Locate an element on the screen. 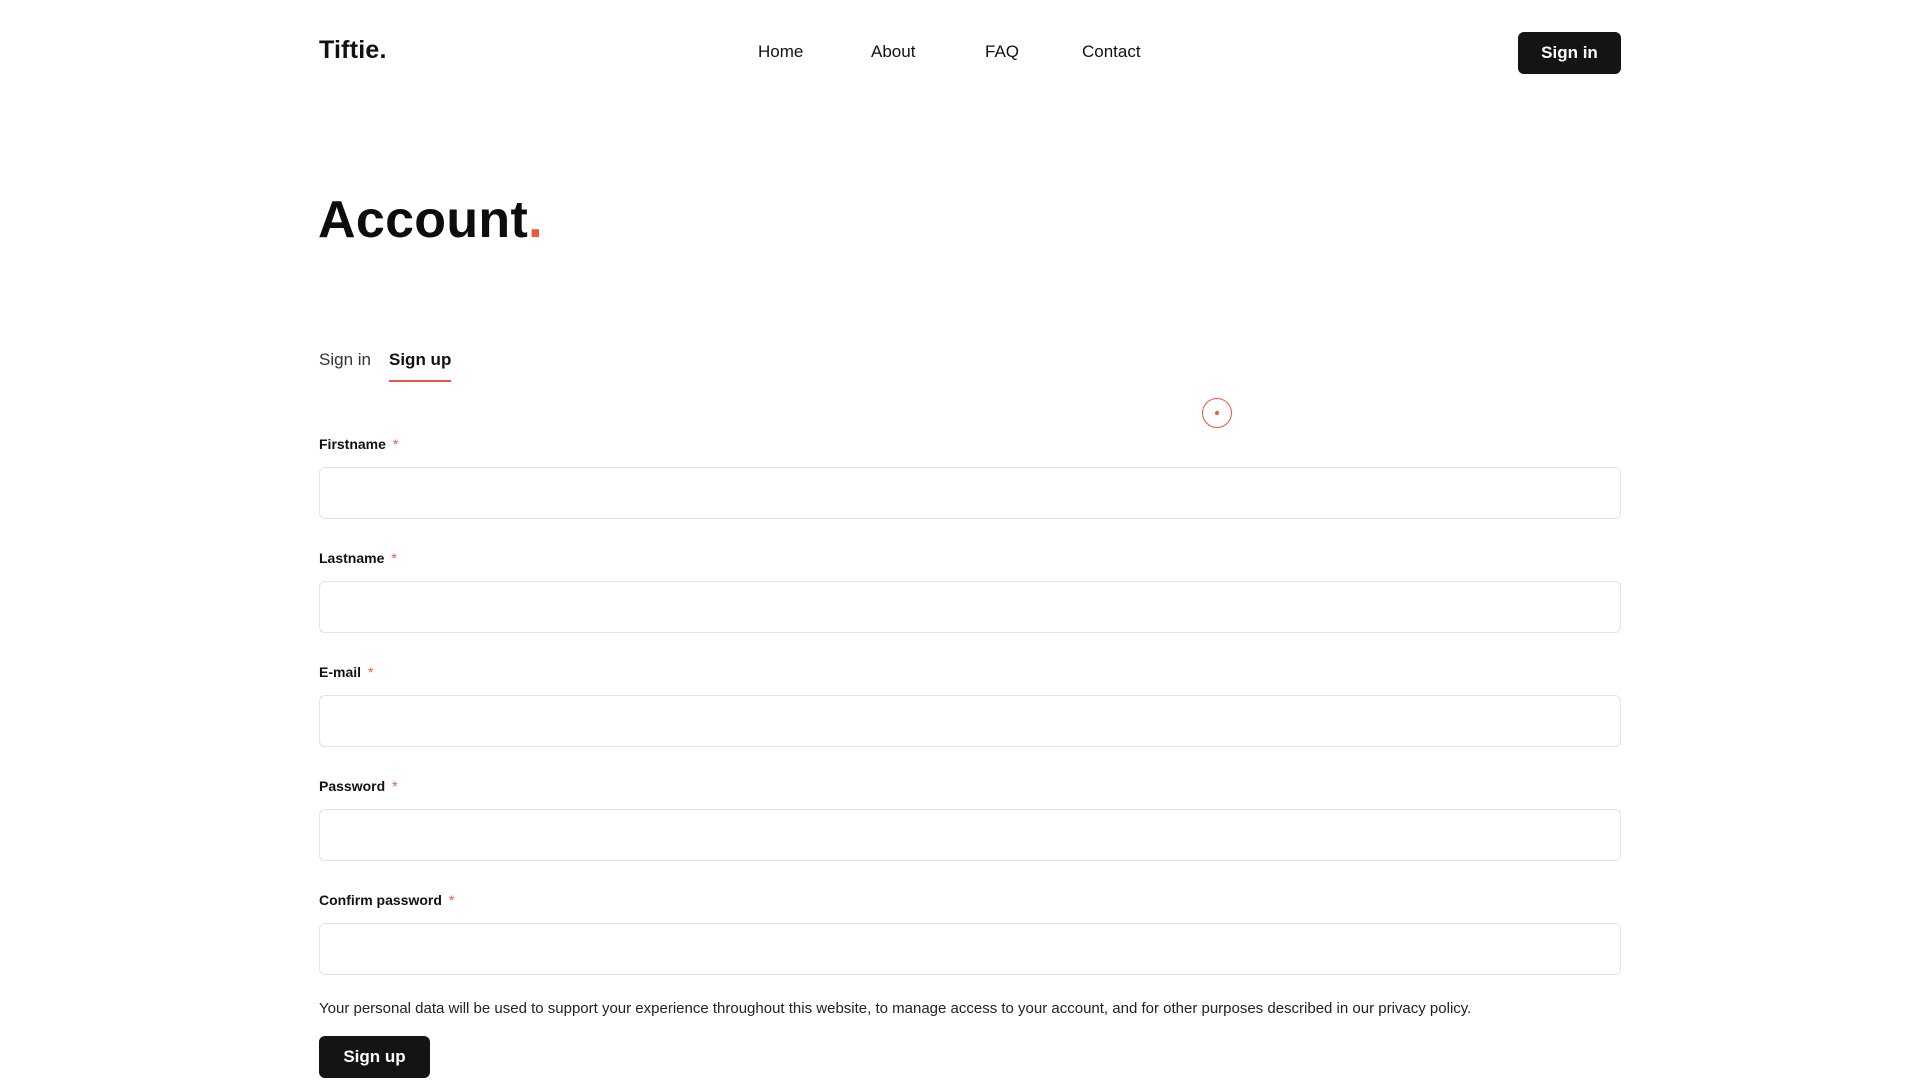 The width and height of the screenshot is (1920, 1082). lastname-label: Lastname * is located at coordinates (358, 558).